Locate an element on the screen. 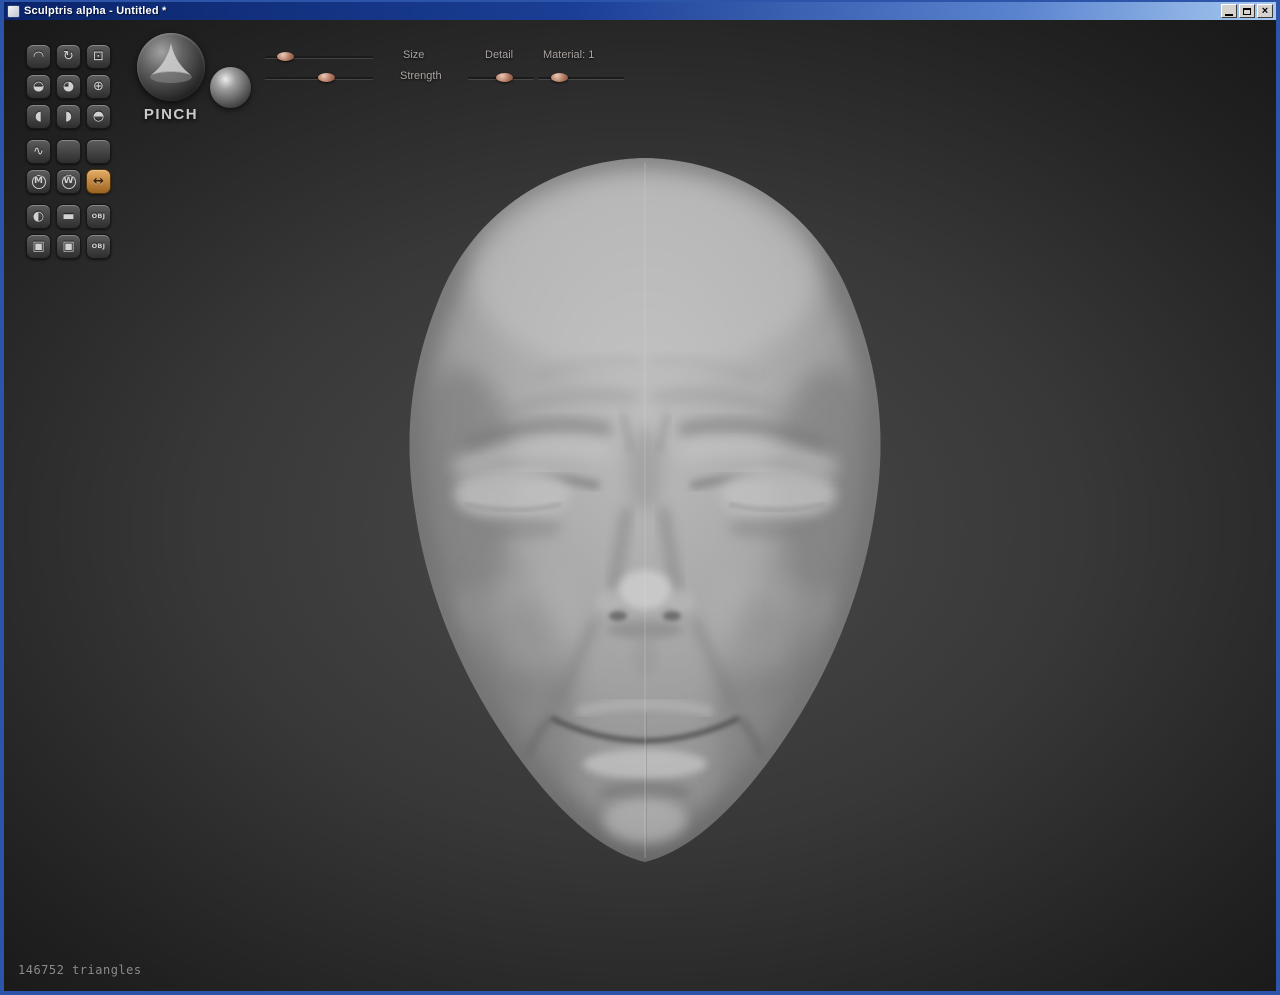 The height and width of the screenshot is (995, 1280). grab-icon: ⊕ is located at coordinates (98, 86).